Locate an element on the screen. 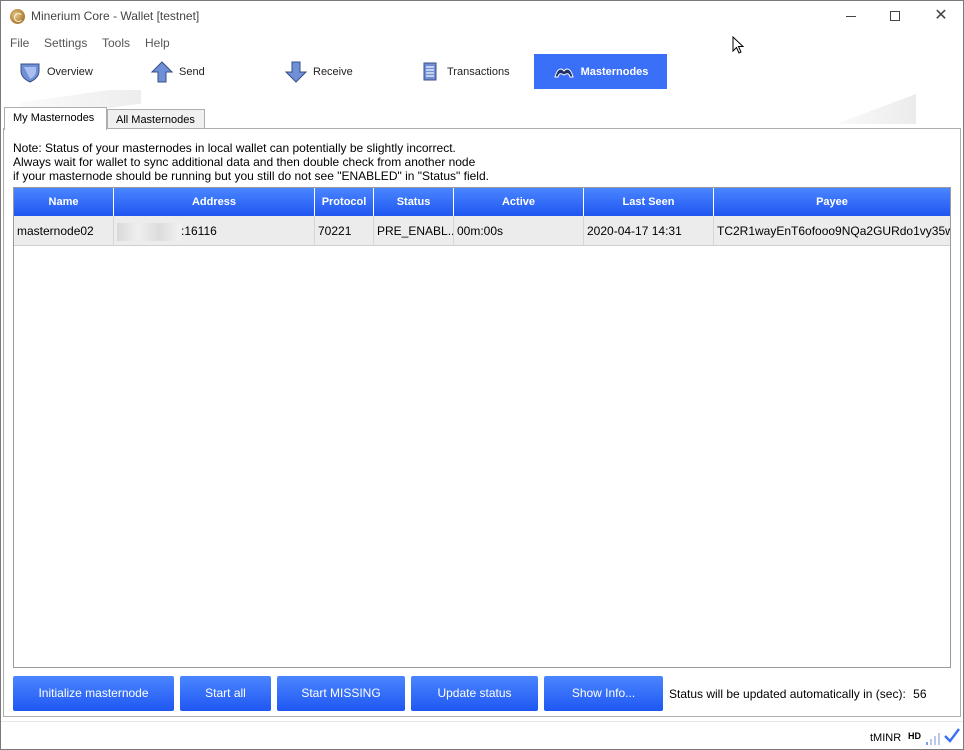 The image size is (964, 750). arrow-down-icon is located at coordinates (296, 72).